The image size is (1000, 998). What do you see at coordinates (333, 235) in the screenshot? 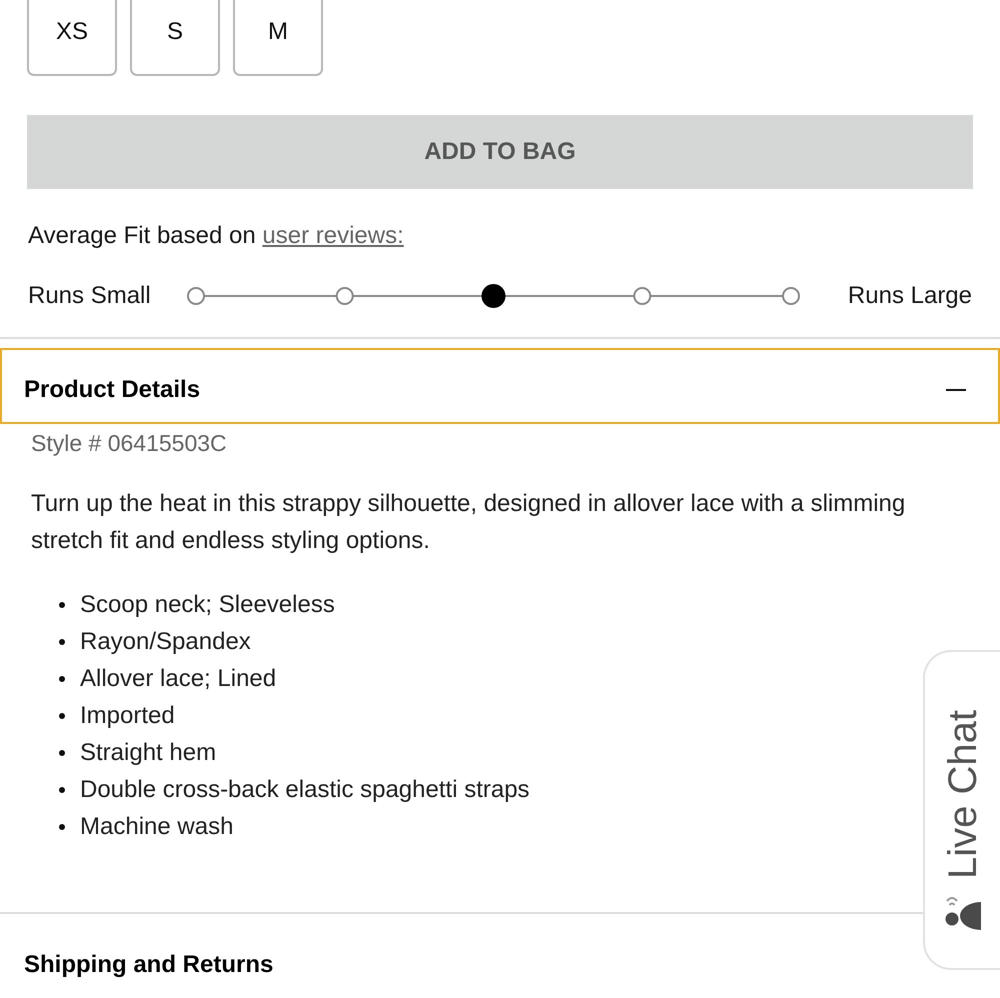
I see `user-reviews-link: user reviews:` at bounding box center [333, 235].